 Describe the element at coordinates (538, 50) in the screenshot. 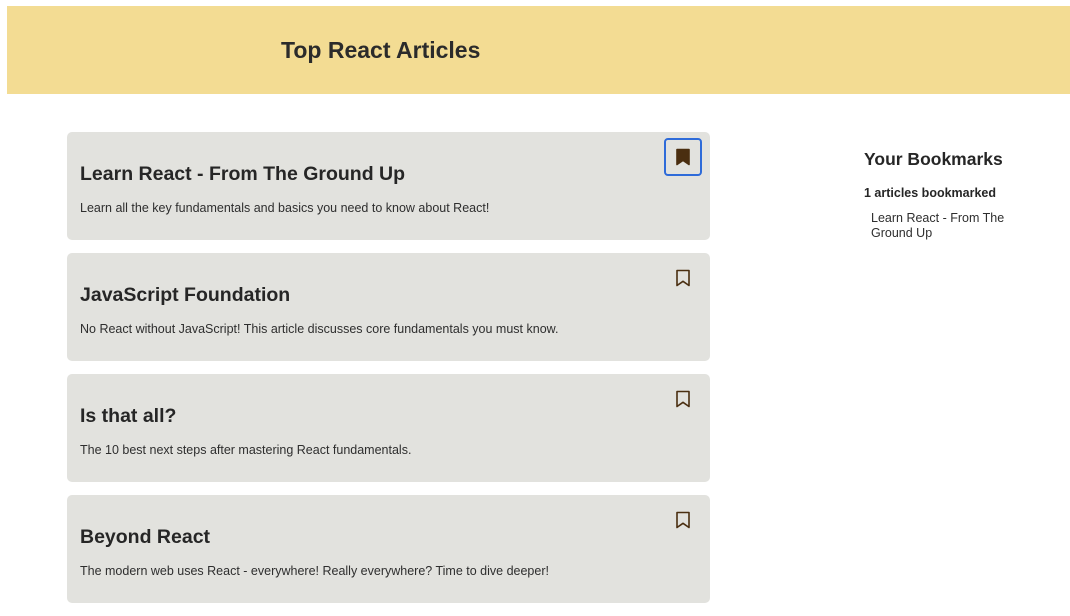

I see `page-header: Top React Articles` at that location.